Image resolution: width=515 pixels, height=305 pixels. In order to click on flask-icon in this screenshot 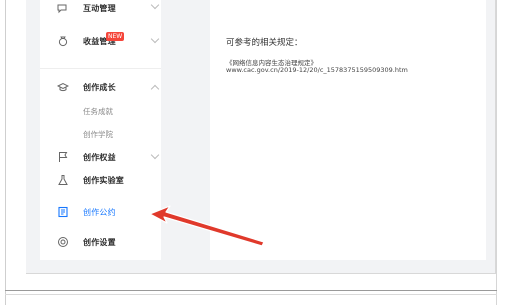, I will do `click(63, 180)`.